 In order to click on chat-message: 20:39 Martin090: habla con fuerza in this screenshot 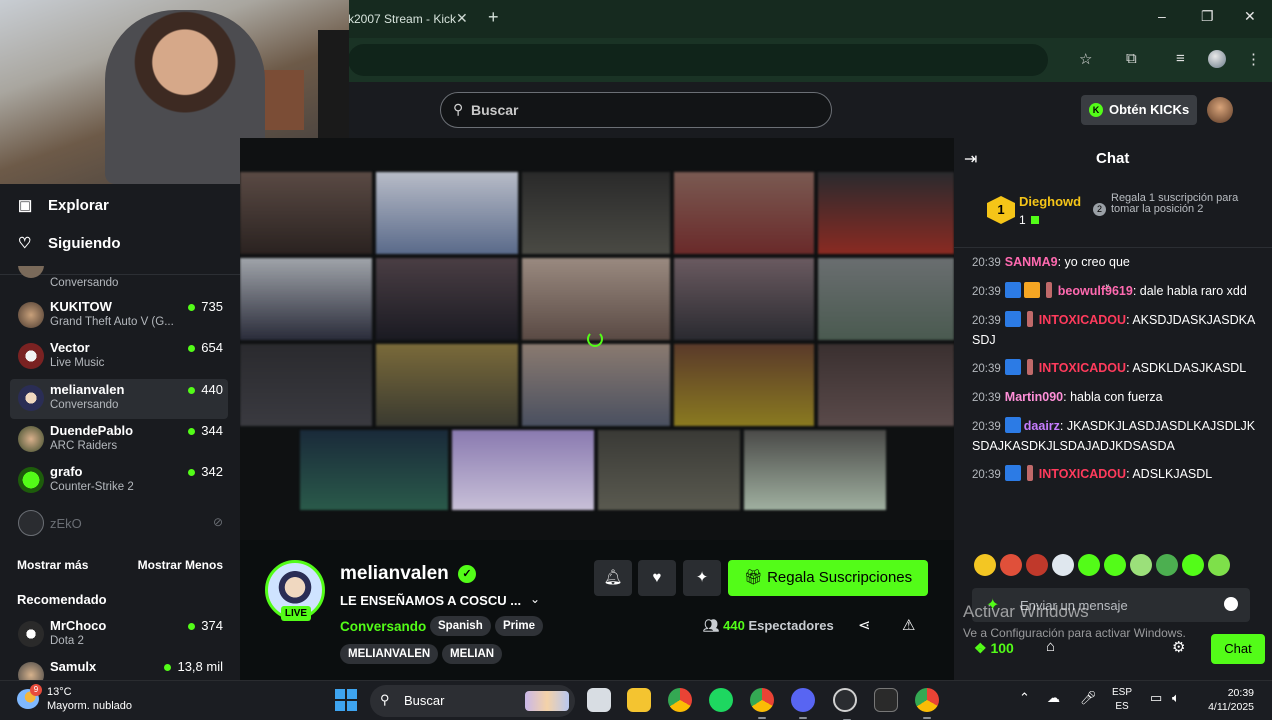, I will do `click(1067, 397)`.